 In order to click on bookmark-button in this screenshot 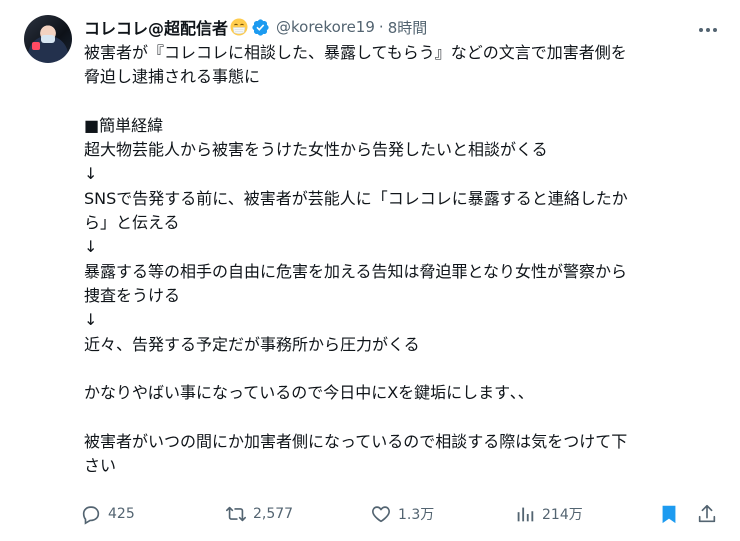, I will do `click(669, 514)`.